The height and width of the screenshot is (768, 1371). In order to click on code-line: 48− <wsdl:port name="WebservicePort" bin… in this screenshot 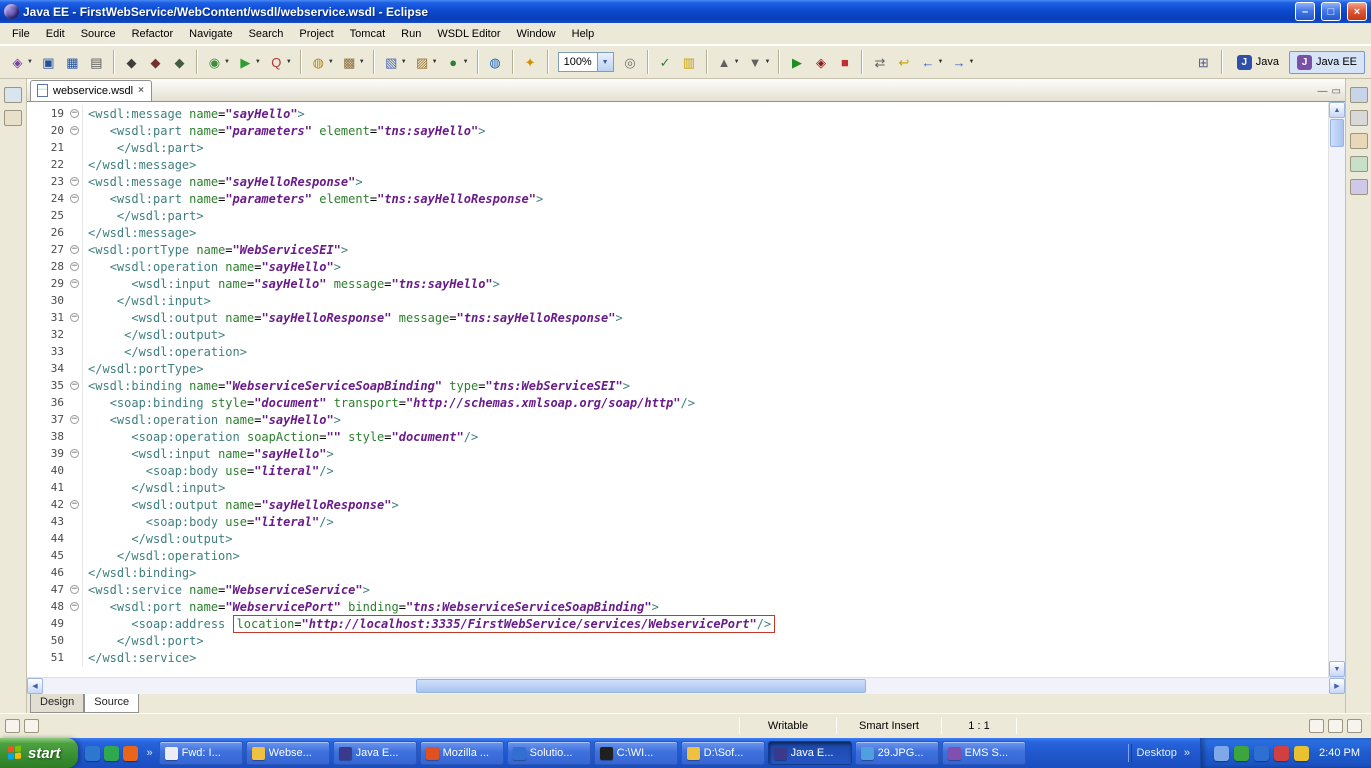, I will do `click(677, 606)`.